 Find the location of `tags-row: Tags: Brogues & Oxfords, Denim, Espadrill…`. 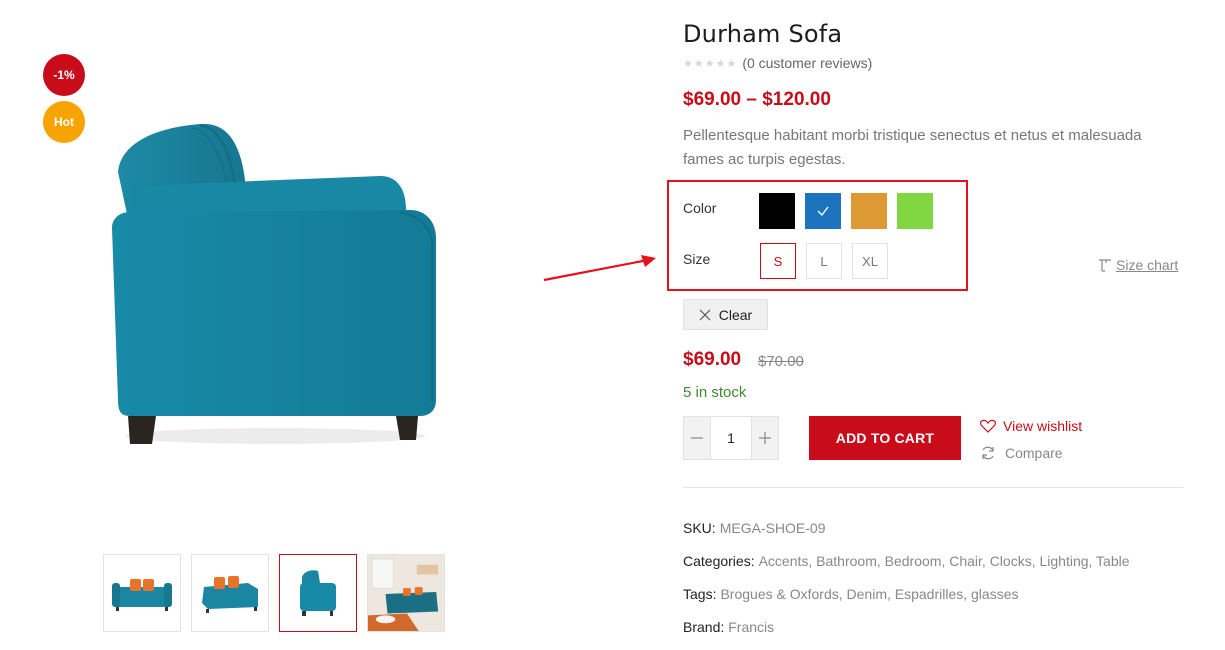

tags-row: Tags: Brogues & Oxfords, Denim, Espadrill… is located at coordinates (850, 594).